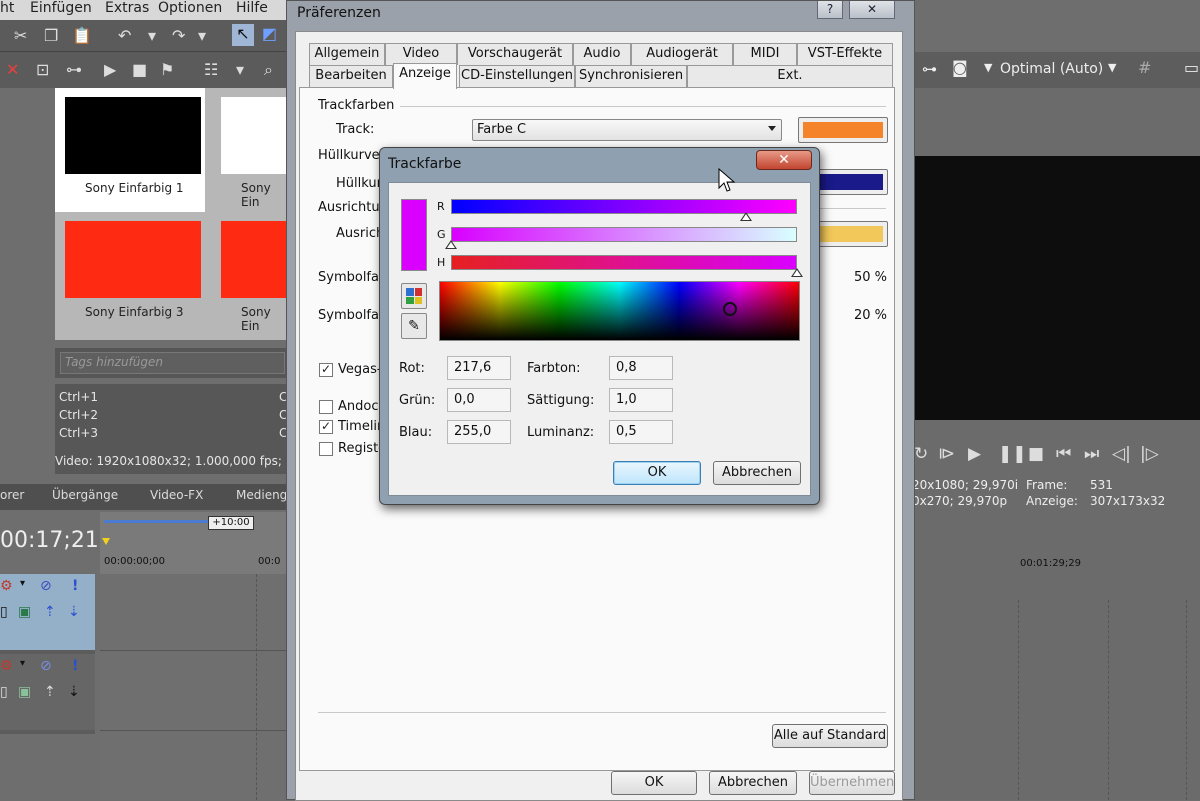 The height and width of the screenshot is (801, 1200). What do you see at coordinates (202, 35) in the screenshot?
I see `redo-dropdown-icon: ▾` at bounding box center [202, 35].